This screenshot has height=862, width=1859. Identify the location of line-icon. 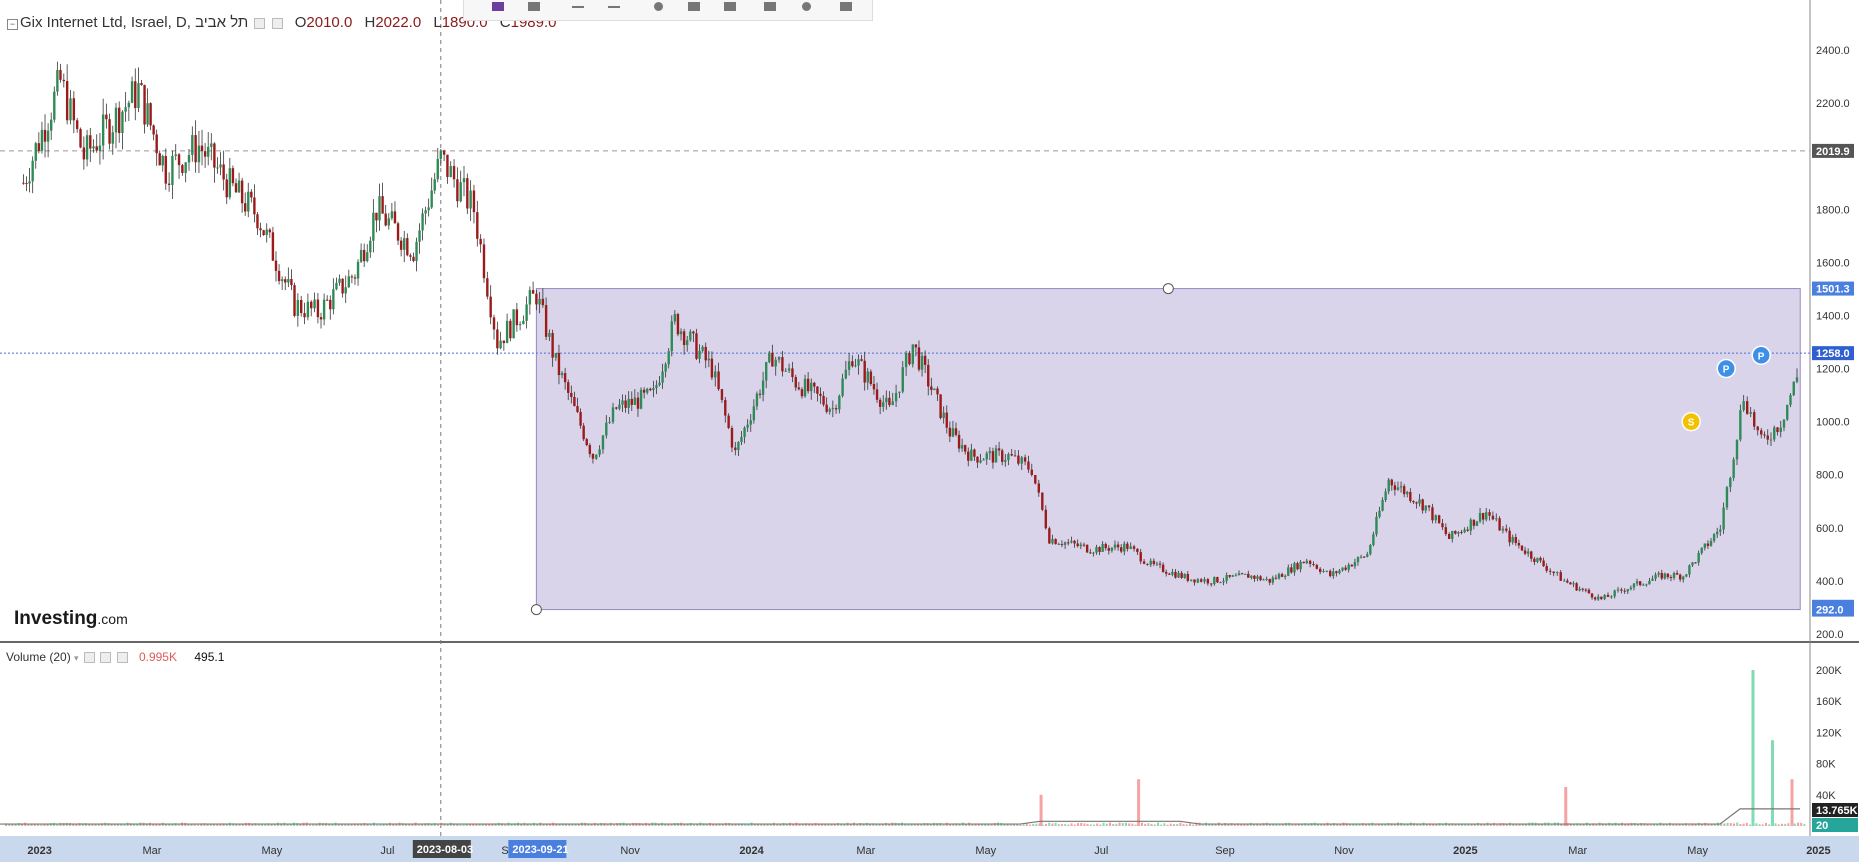
(578, 7).